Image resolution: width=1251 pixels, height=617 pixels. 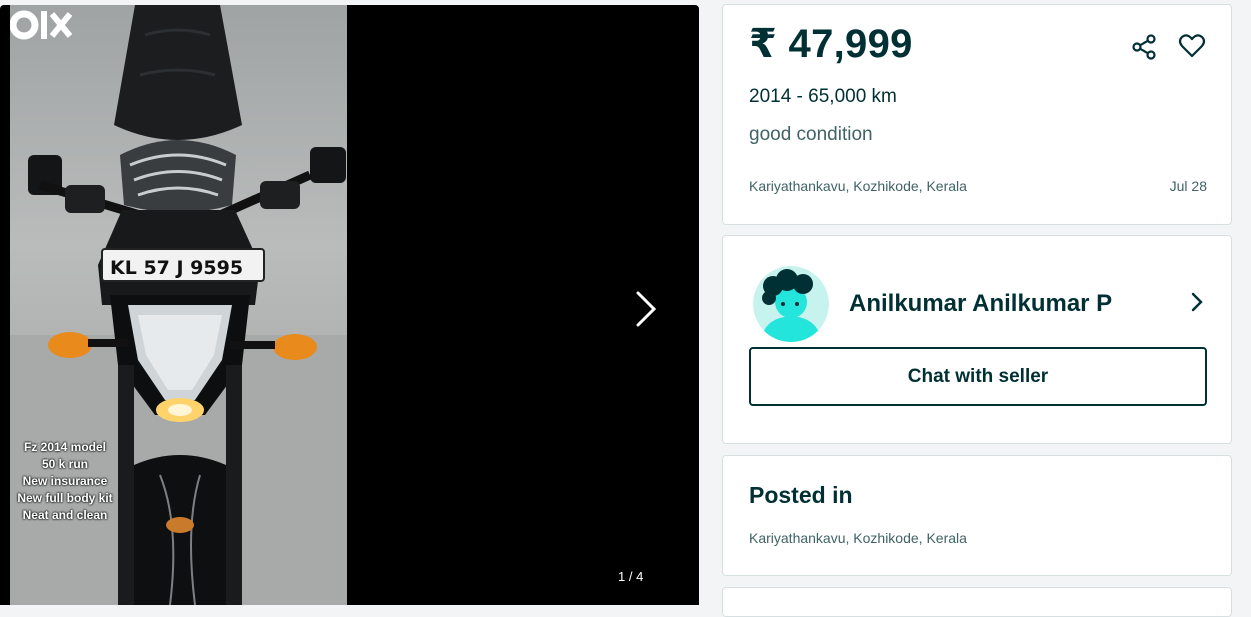 I want to click on share-icon, so click(x=1144, y=47).